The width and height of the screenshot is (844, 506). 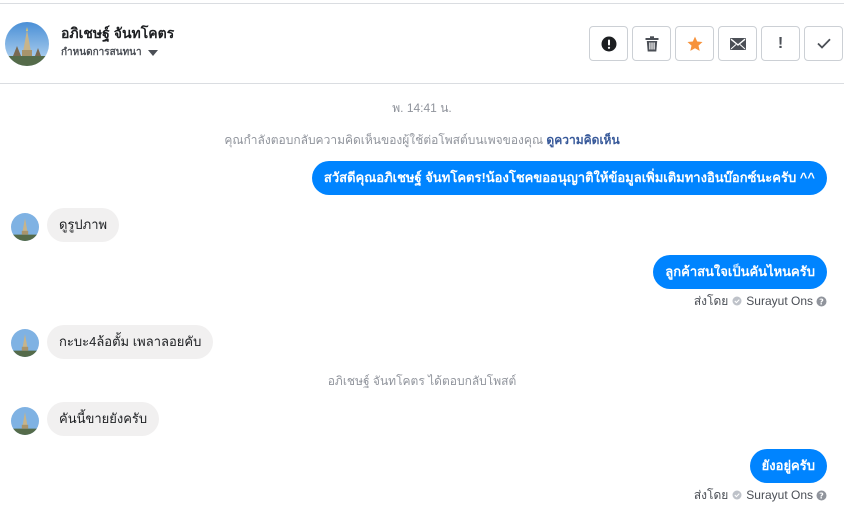 What do you see at coordinates (152, 52) in the screenshot?
I see `chevron-down-icon` at bounding box center [152, 52].